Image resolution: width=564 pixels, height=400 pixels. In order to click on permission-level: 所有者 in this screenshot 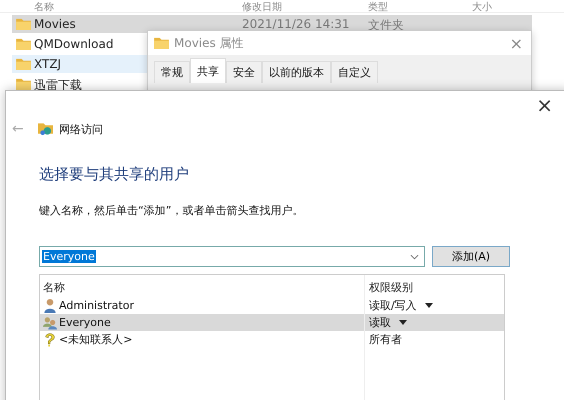, I will do `click(385, 339)`.